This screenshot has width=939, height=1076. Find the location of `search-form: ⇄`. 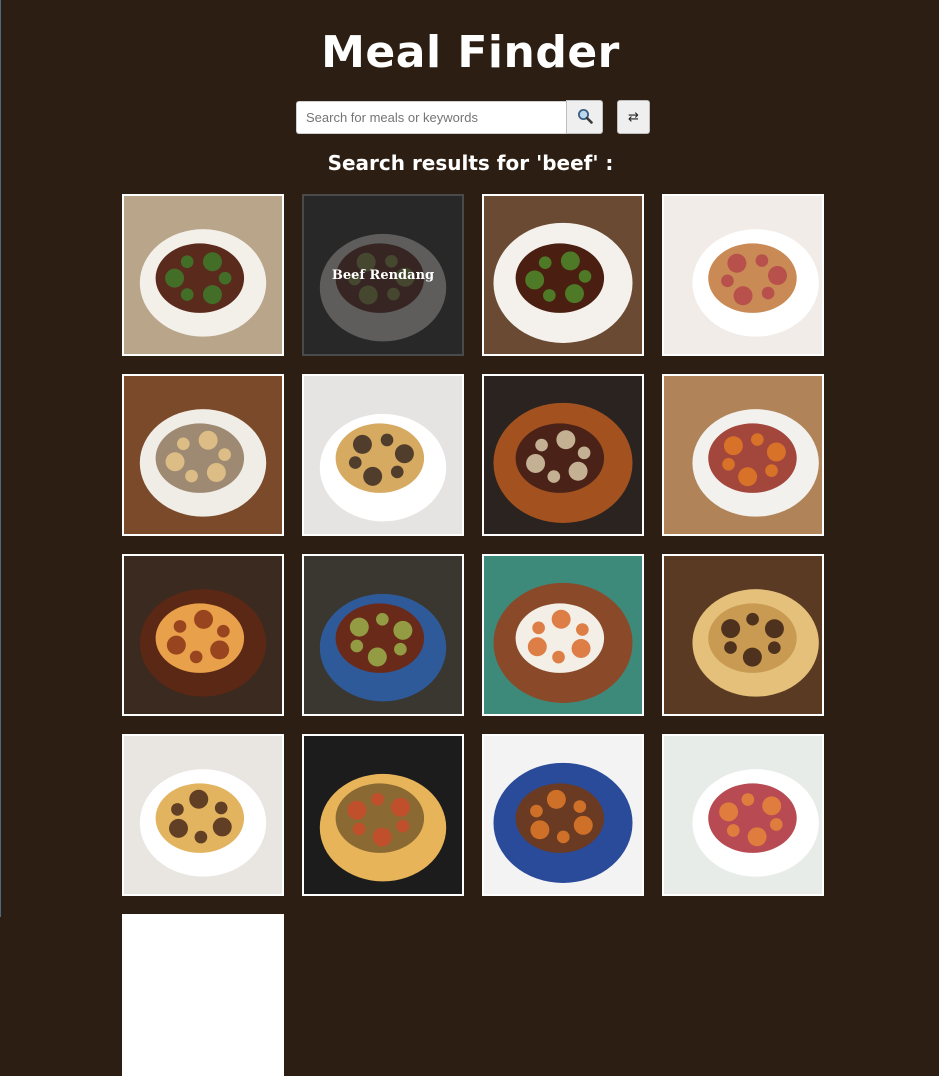

search-form: ⇄ is located at coordinates (473, 117).